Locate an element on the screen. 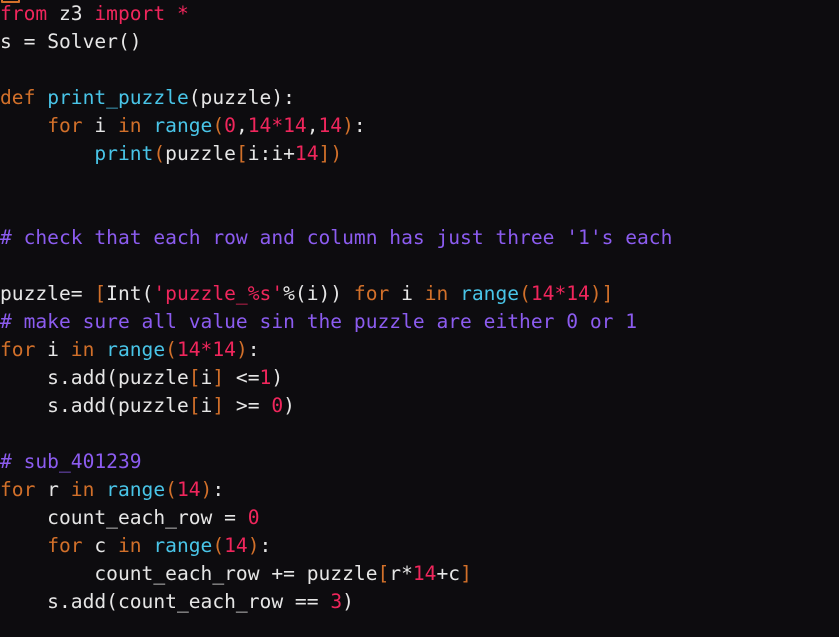 This screenshot has width=839, height=637. token-kw2: def is located at coordinates (18, 97).